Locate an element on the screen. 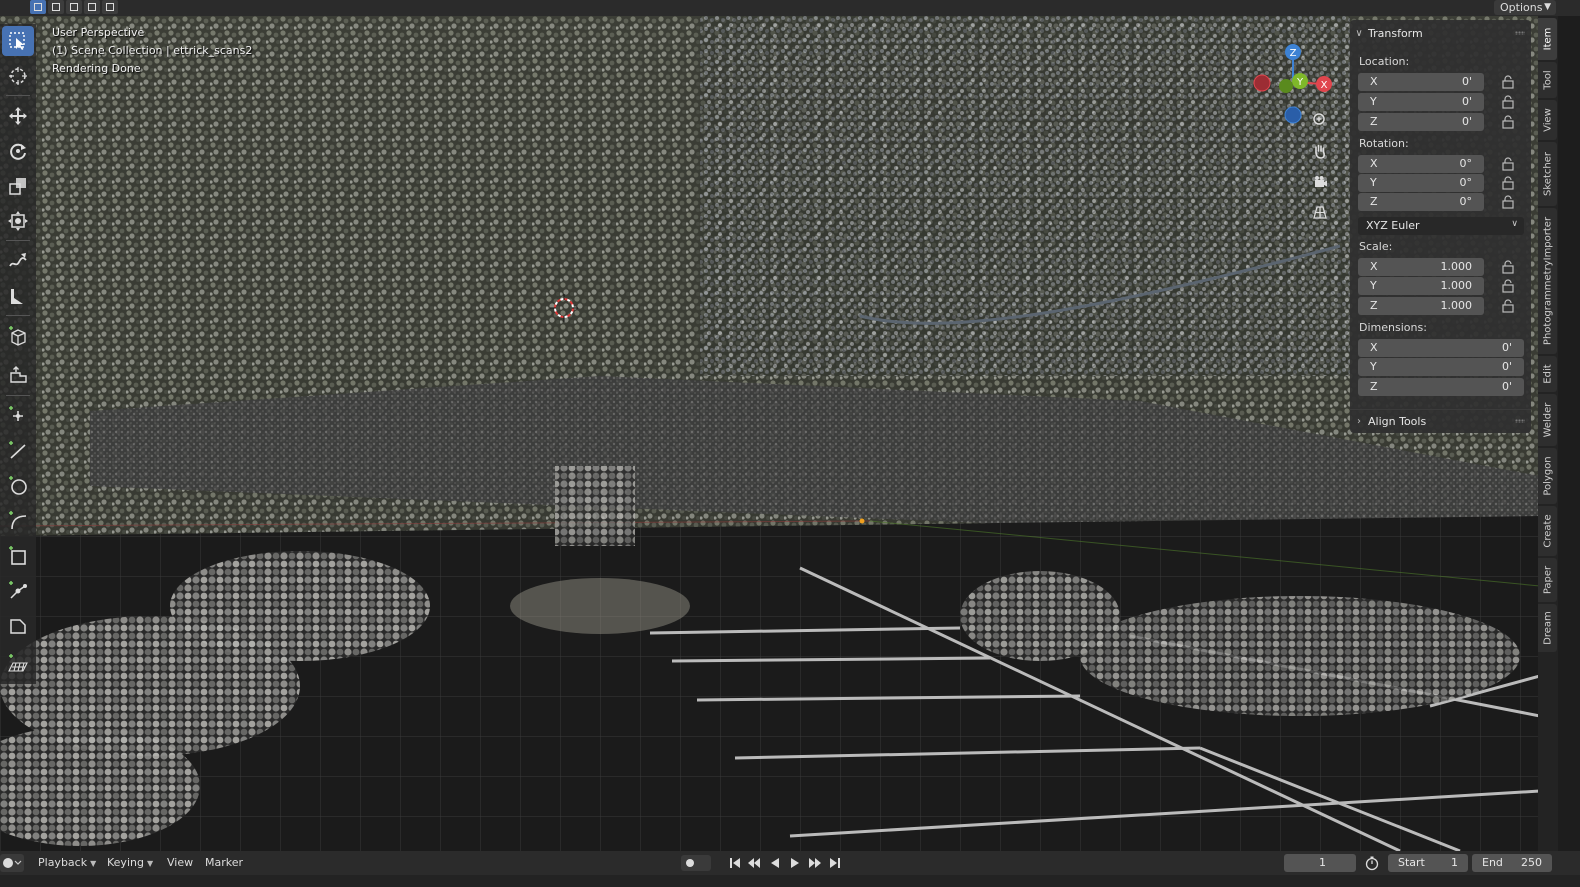 This screenshot has height=887, width=1580. field-label: End is located at coordinates (1492, 862).